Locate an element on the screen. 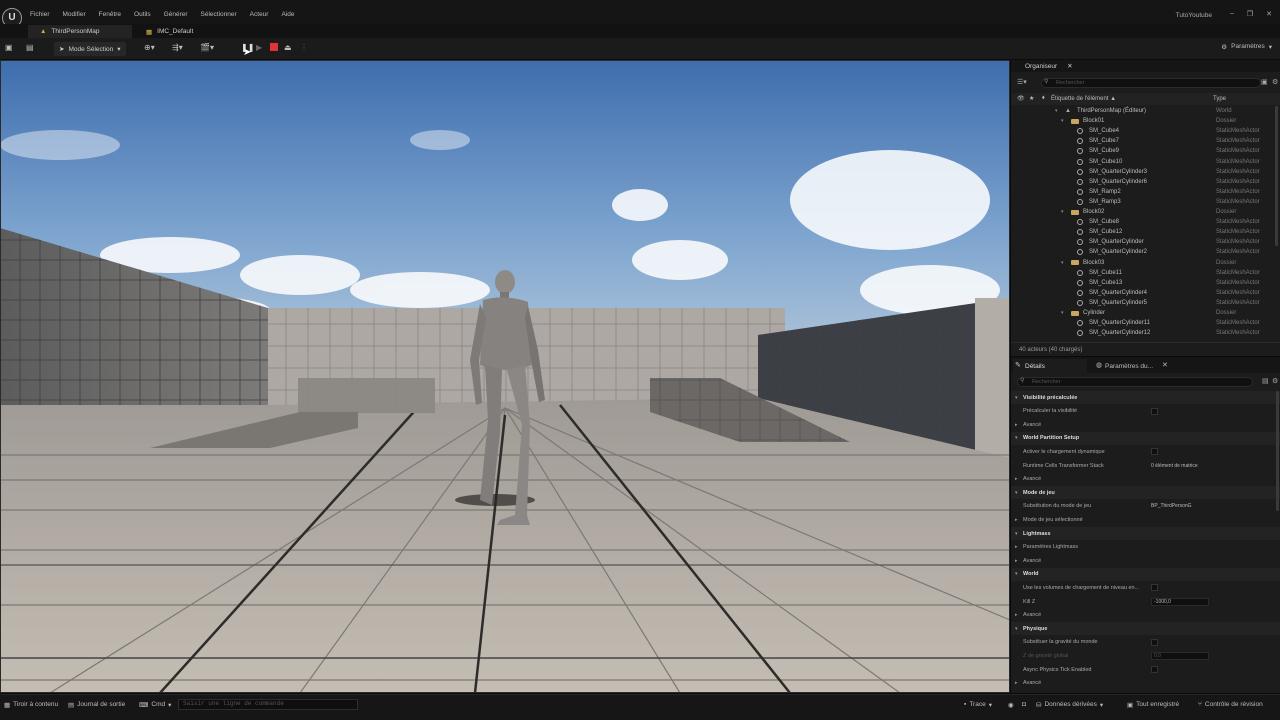 The width and height of the screenshot is (1280, 720). outliner-row: SM_QuarterCylinder3 StaticMeshActor is located at coordinates (1145, 172).